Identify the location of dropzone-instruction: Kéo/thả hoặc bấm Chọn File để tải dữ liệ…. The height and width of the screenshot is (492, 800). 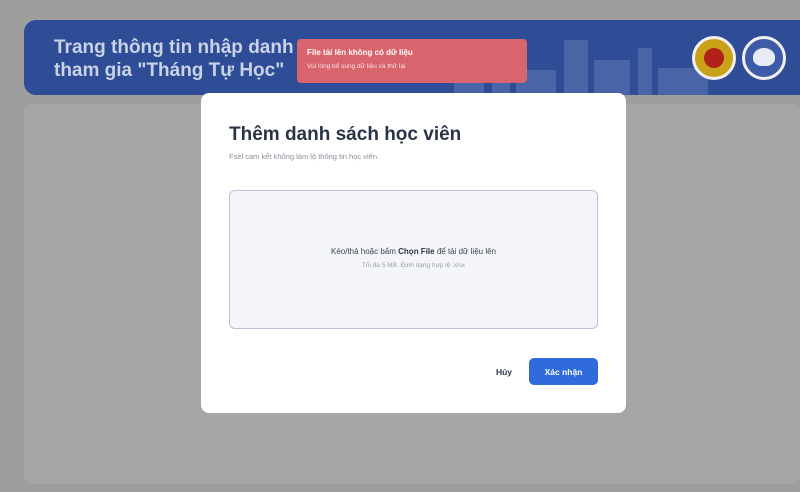
(413, 251).